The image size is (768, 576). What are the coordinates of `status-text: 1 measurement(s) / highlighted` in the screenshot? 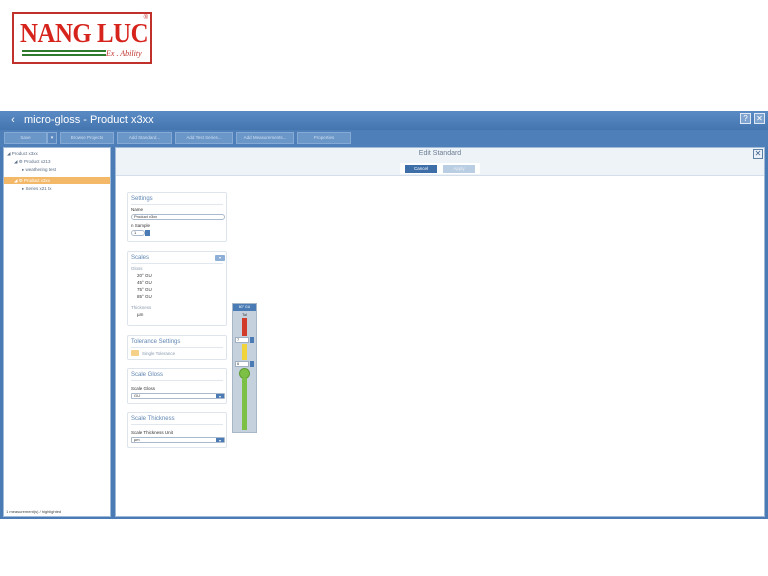 It's located at (34, 511).